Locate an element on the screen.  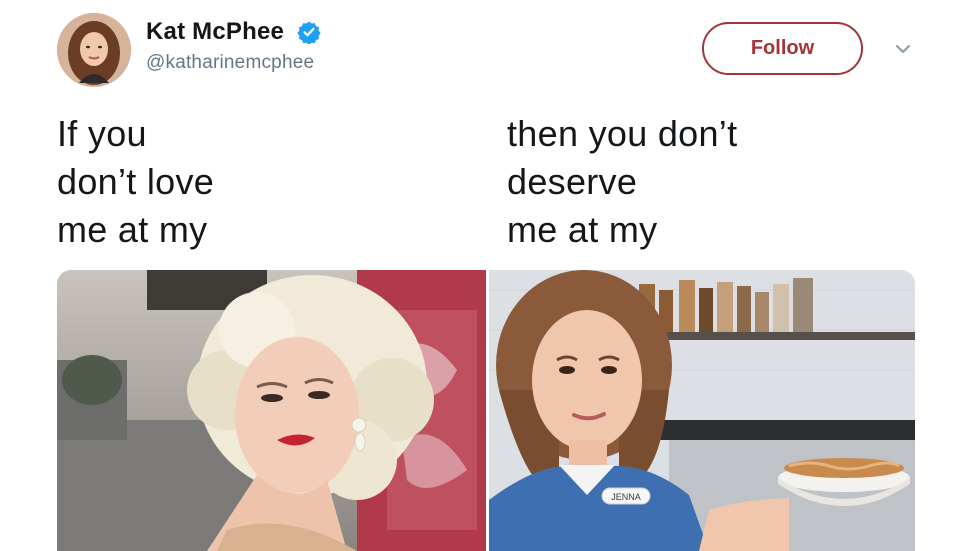
caption-right: then you don’t deserve me at my is located at coordinates (622, 182).